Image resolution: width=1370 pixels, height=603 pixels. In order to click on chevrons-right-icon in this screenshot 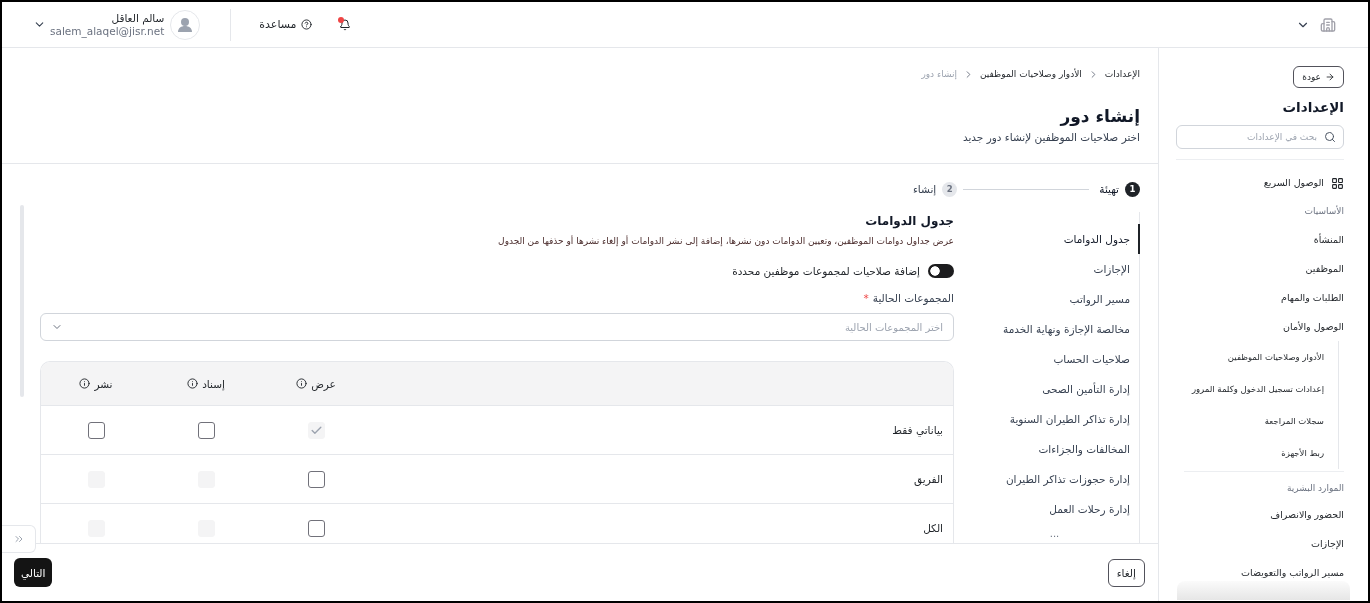, I will do `click(18, 539)`.